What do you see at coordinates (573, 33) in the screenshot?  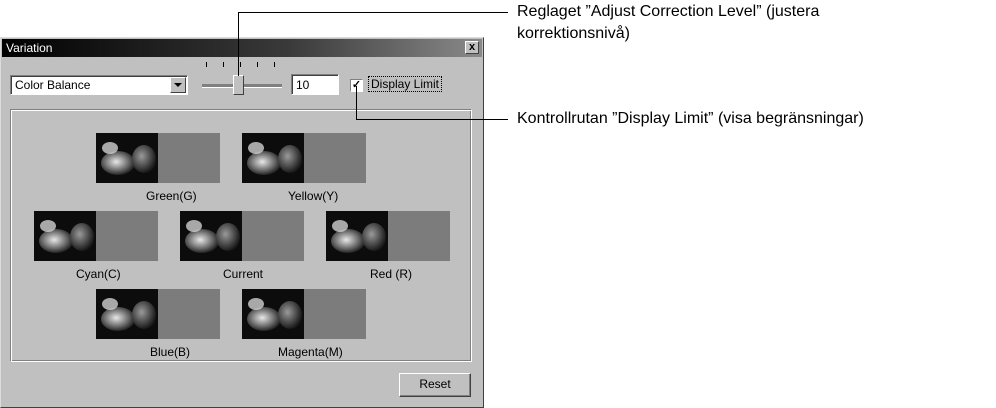 I see `slider-callout-line2: korrektionsnivå)` at bounding box center [573, 33].